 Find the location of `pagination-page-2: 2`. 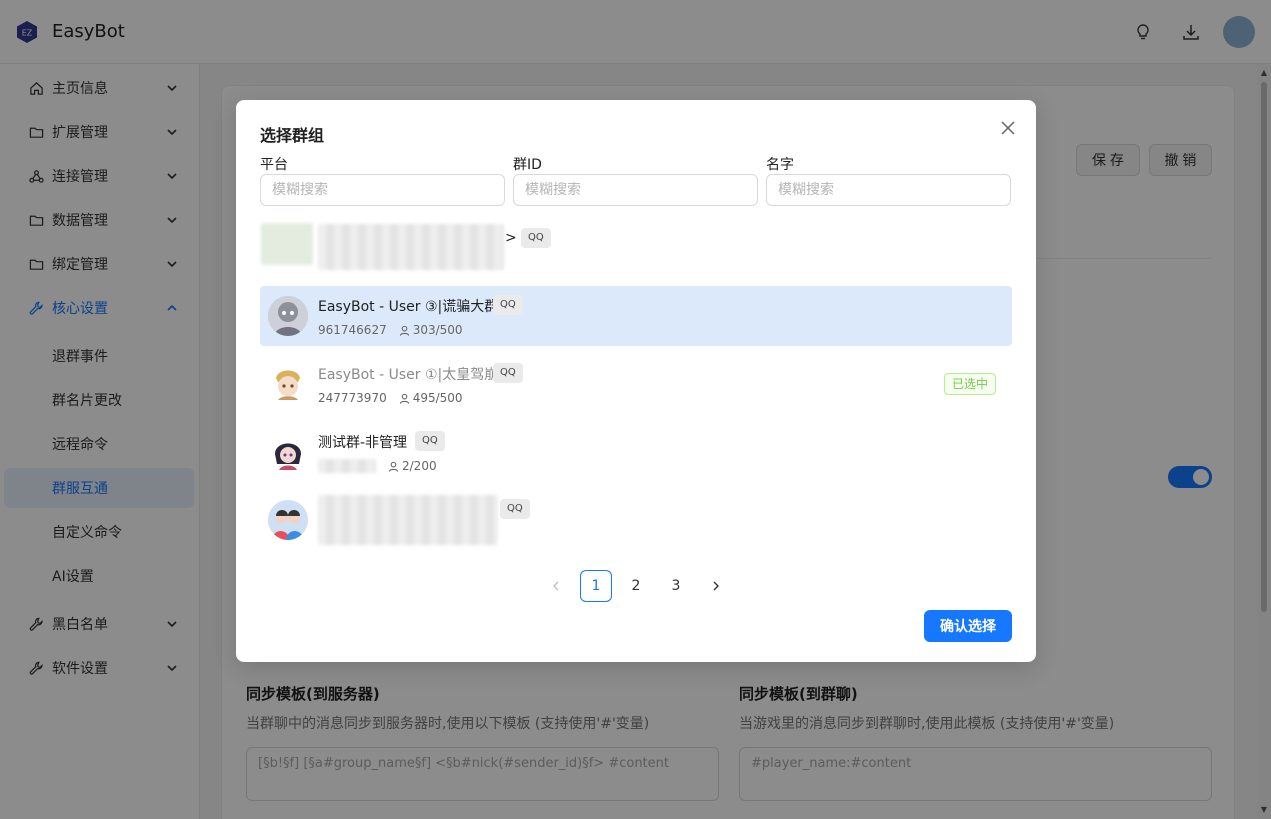

pagination-page-2: 2 is located at coordinates (636, 586).